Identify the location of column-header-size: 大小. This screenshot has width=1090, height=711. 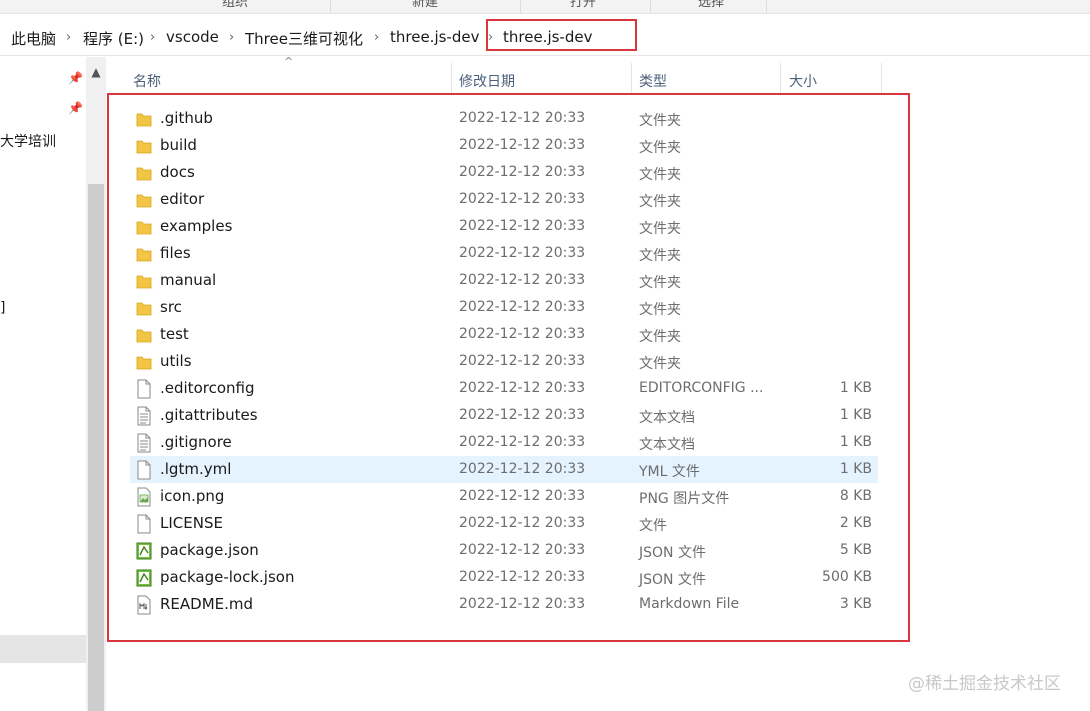
(803, 81).